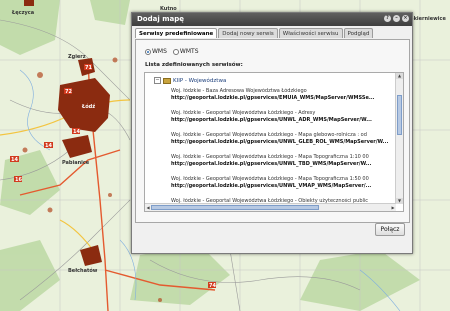 The image size is (450, 311). Describe the element at coordinates (387, 18) in the screenshot. I see `help-icon: ?` at that location.